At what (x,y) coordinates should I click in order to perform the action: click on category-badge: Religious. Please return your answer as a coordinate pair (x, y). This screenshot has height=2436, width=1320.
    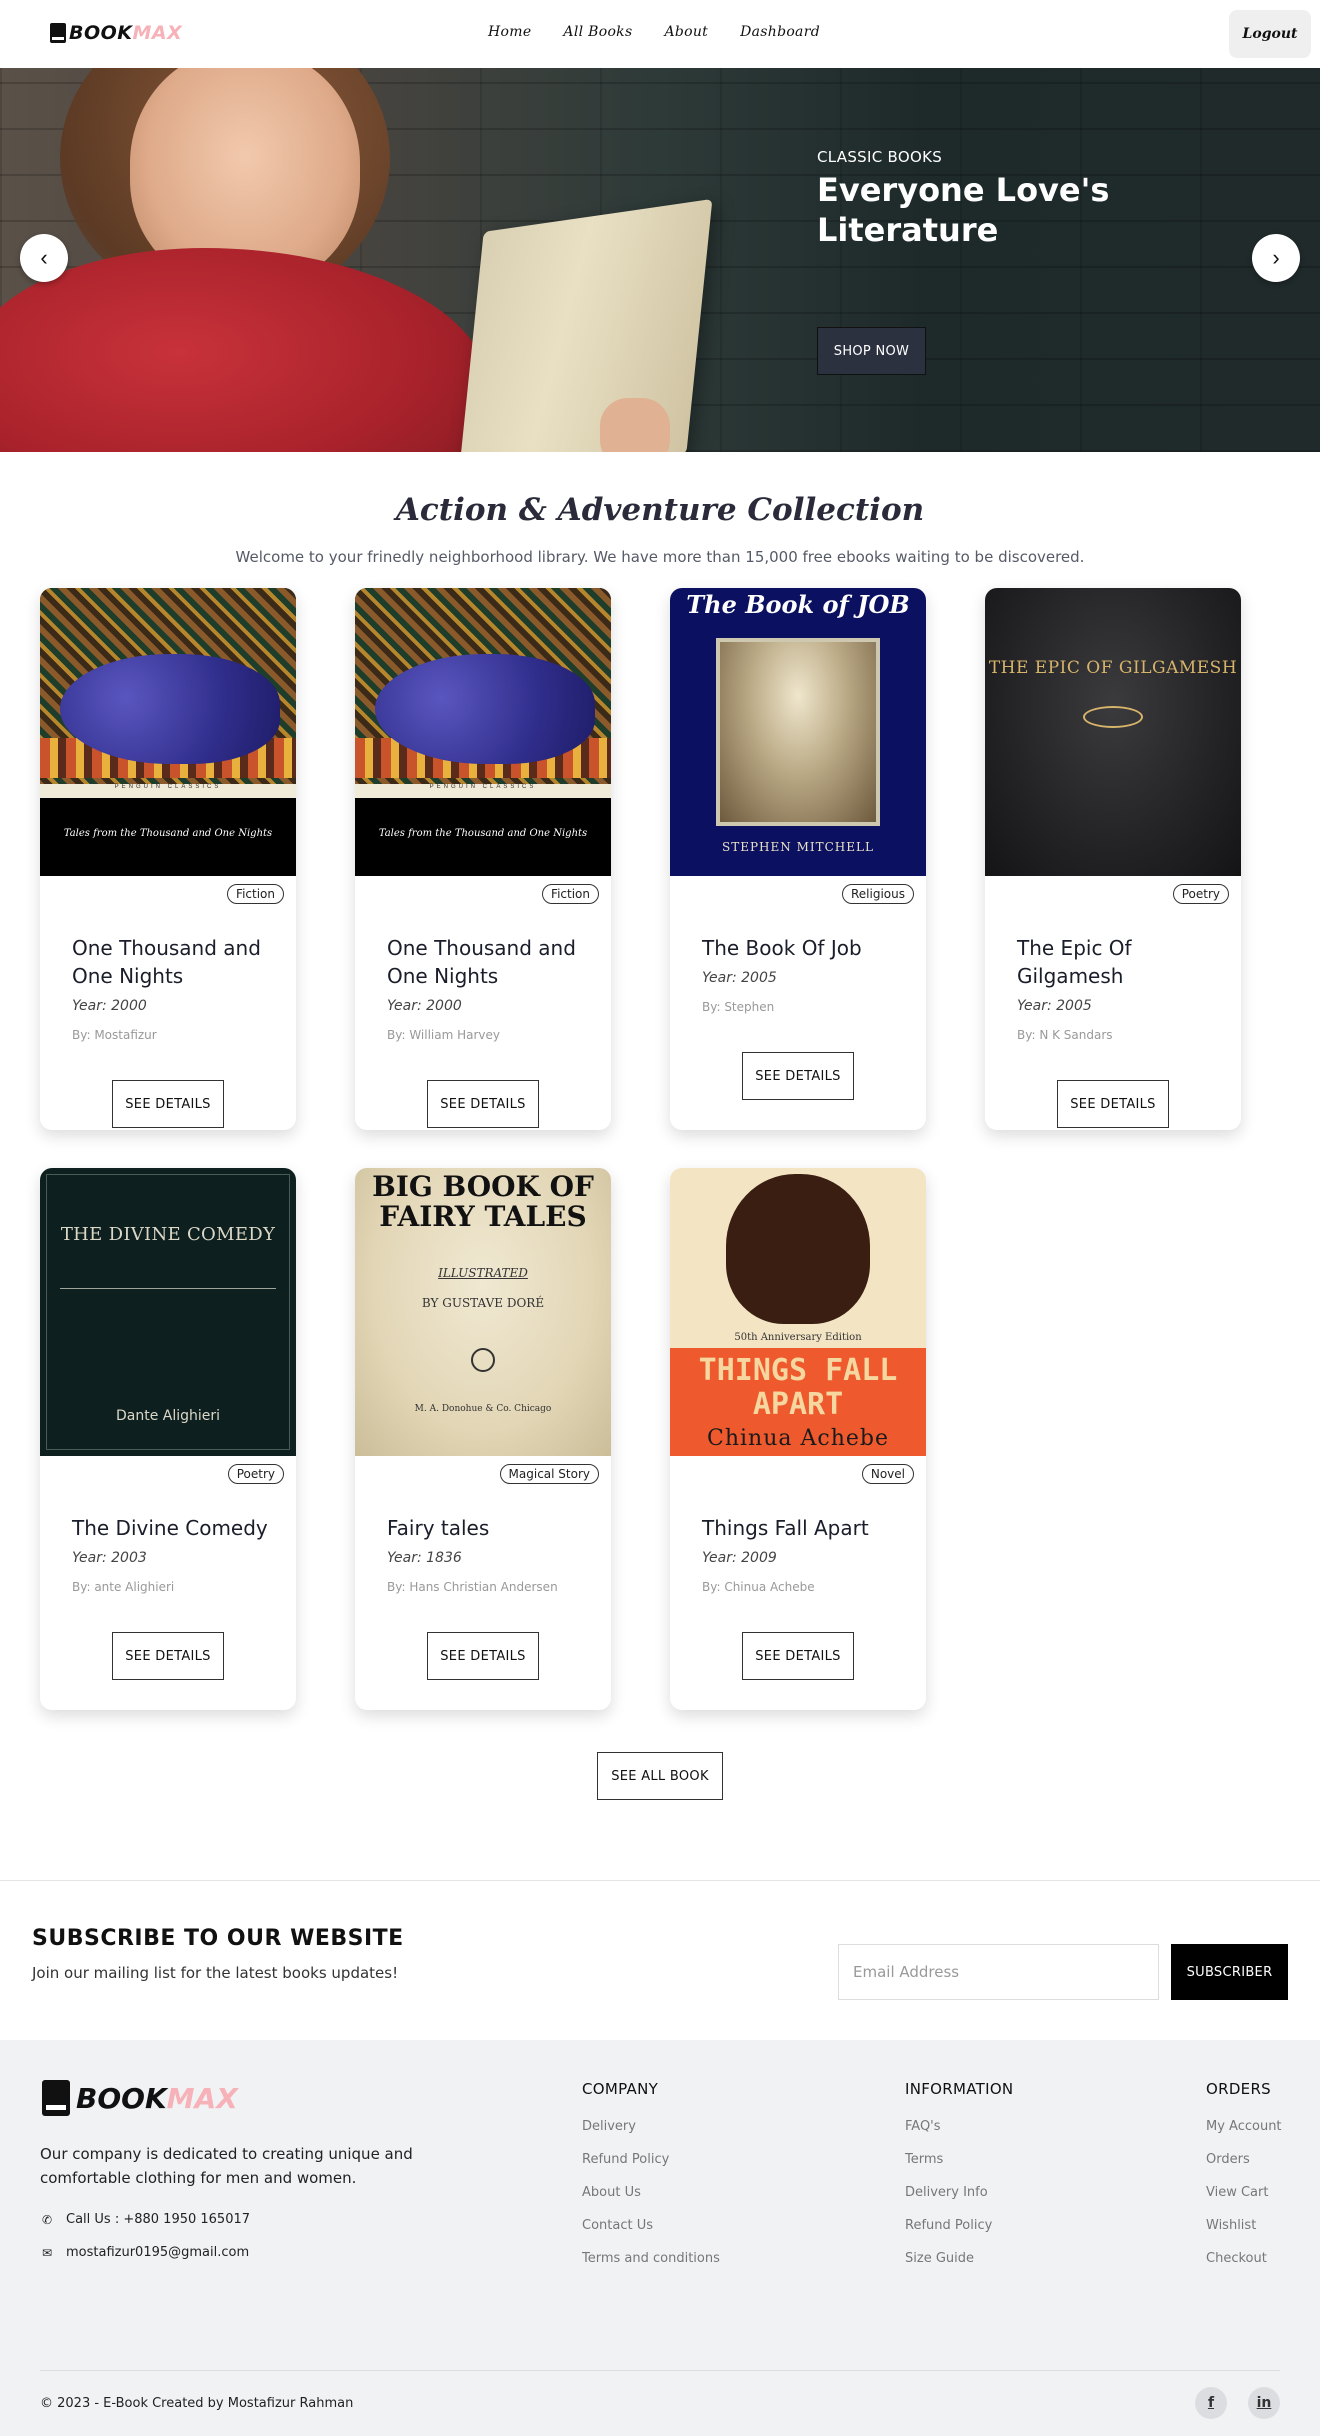
    Looking at the image, I should click on (878, 894).